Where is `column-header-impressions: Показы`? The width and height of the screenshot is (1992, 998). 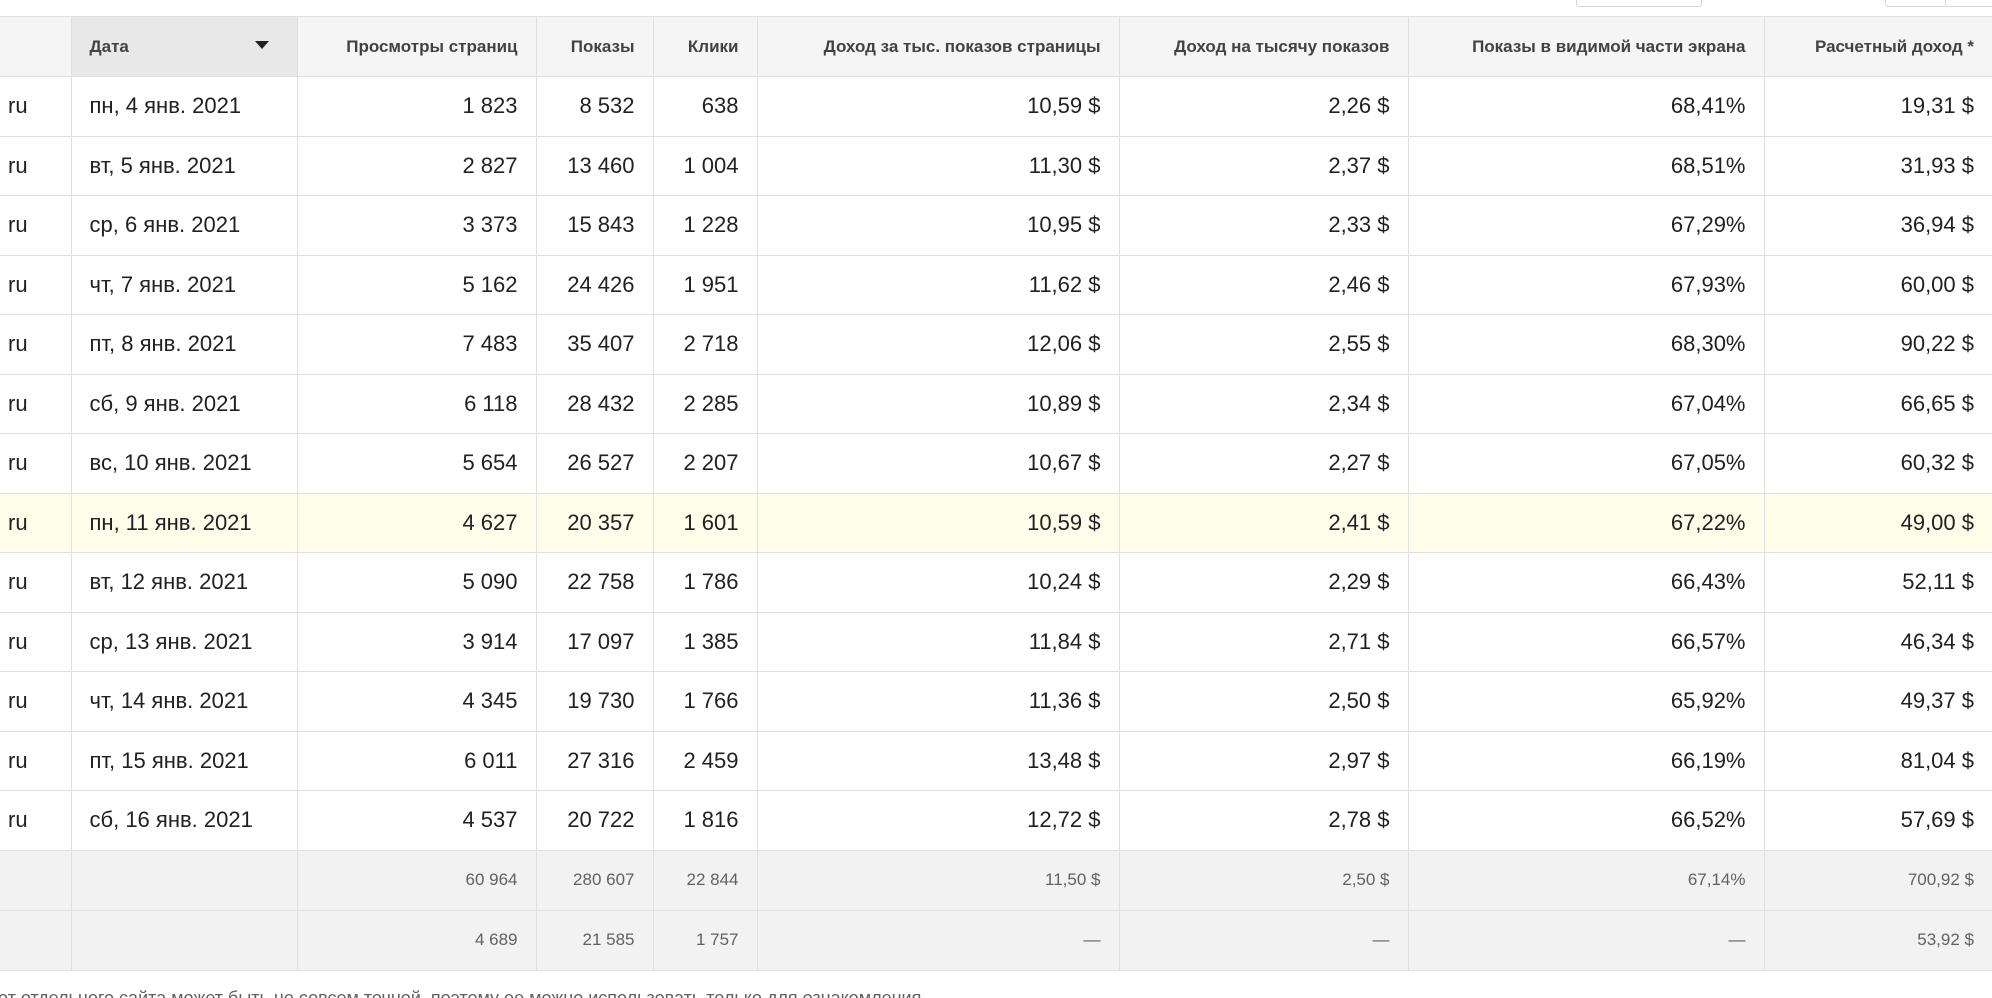
column-header-impressions: Показы is located at coordinates (595, 46).